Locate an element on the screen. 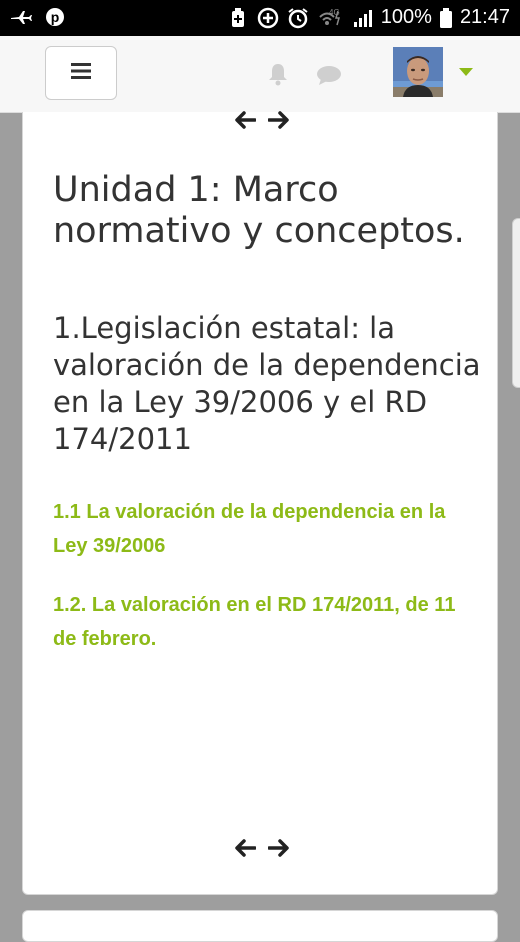 This screenshot has width=520, height=942. svg-text: p is located at coordinates (55, 17).